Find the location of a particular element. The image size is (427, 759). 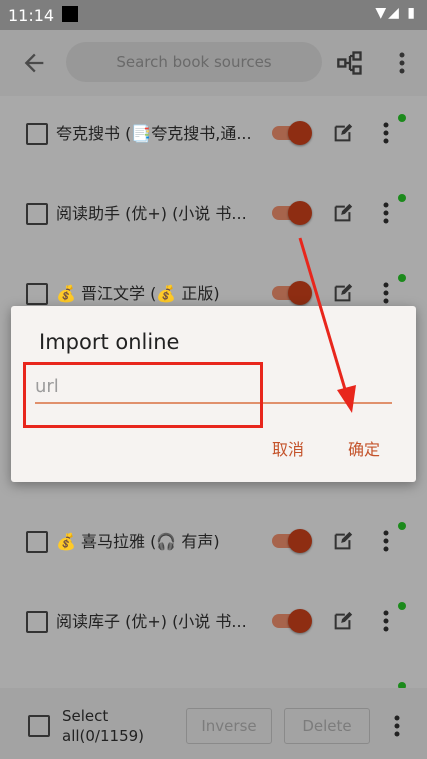

bottom-action-bar: Select all(0/1159) Inverse Delete is located at coordinates (213, 723).